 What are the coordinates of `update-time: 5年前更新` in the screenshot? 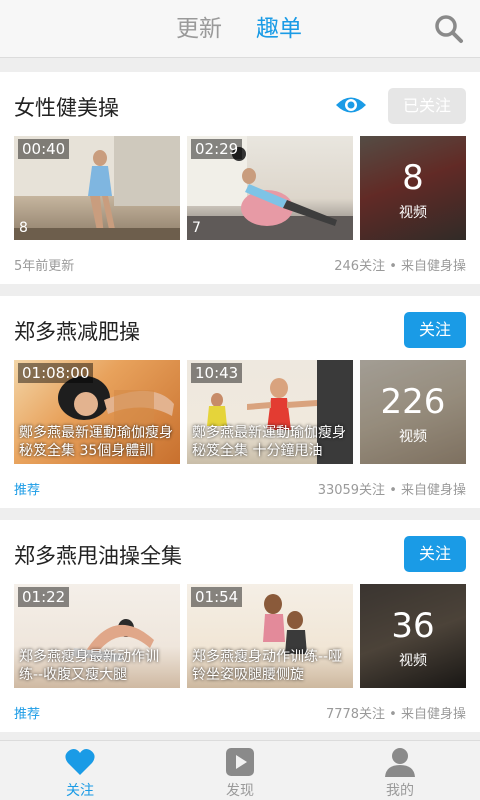 It's located at (44, 266).